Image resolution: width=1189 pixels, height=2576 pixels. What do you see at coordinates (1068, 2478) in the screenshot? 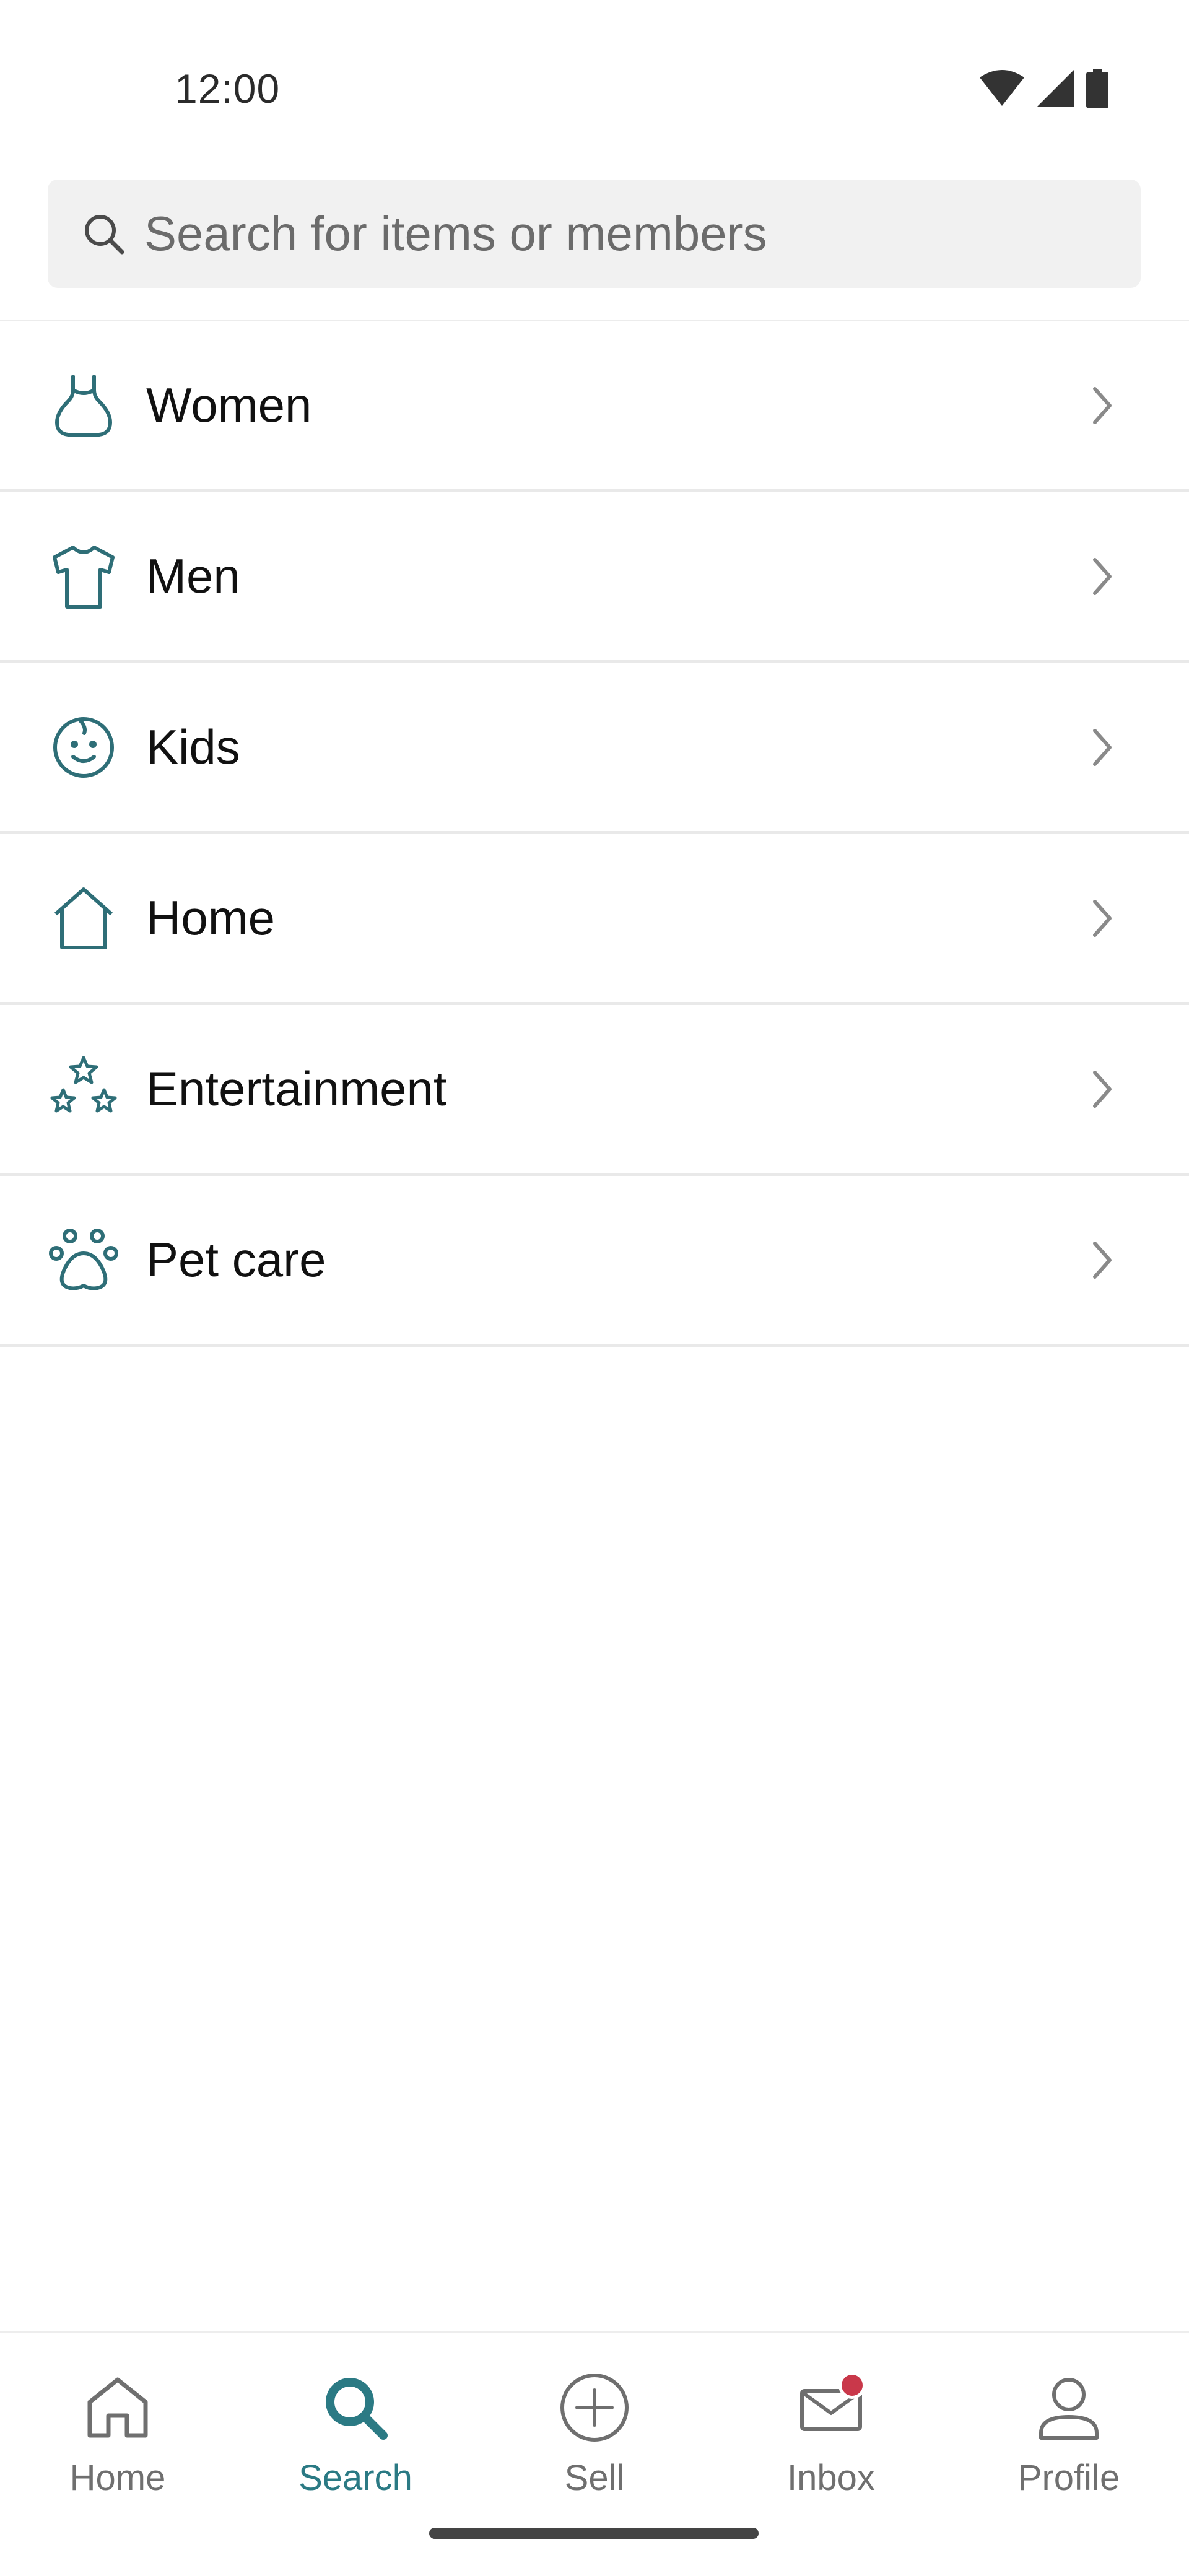
I see `nav-label: Profile` at bounding box center [1068, 2478].